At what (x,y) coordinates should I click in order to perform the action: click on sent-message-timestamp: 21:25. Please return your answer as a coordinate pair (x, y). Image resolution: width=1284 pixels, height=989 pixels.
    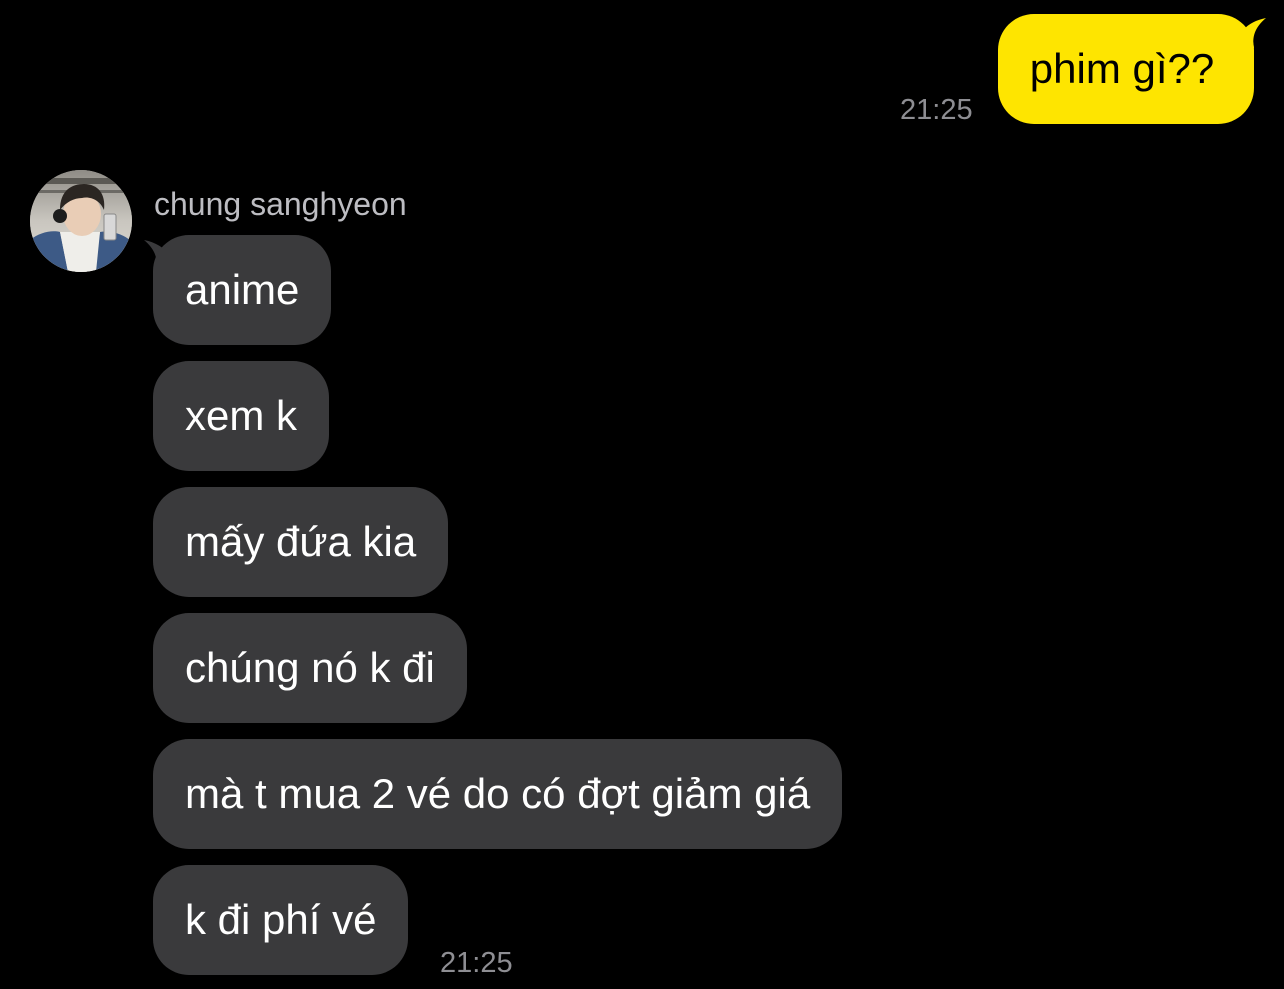
    Looking at the image, I should click on (936, 110).